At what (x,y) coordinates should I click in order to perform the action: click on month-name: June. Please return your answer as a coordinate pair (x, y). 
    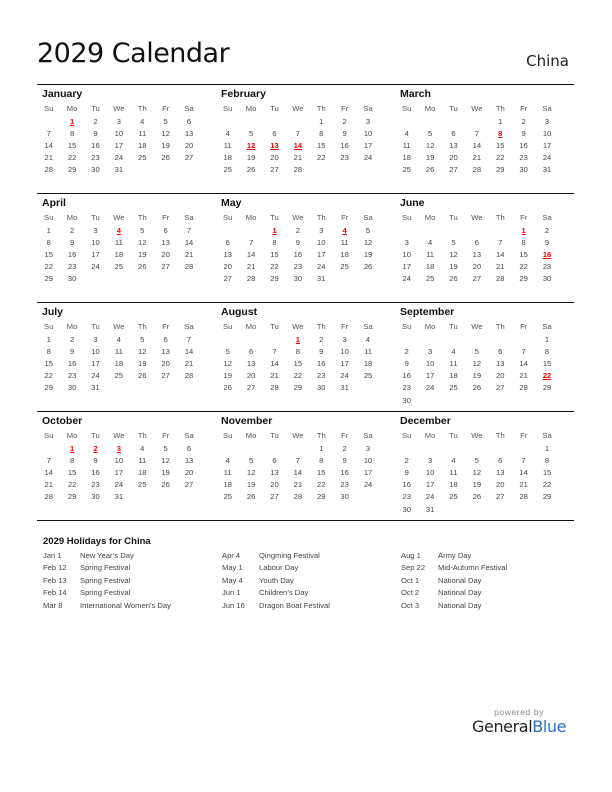
    Looking at the image, I should click on (412, 203).